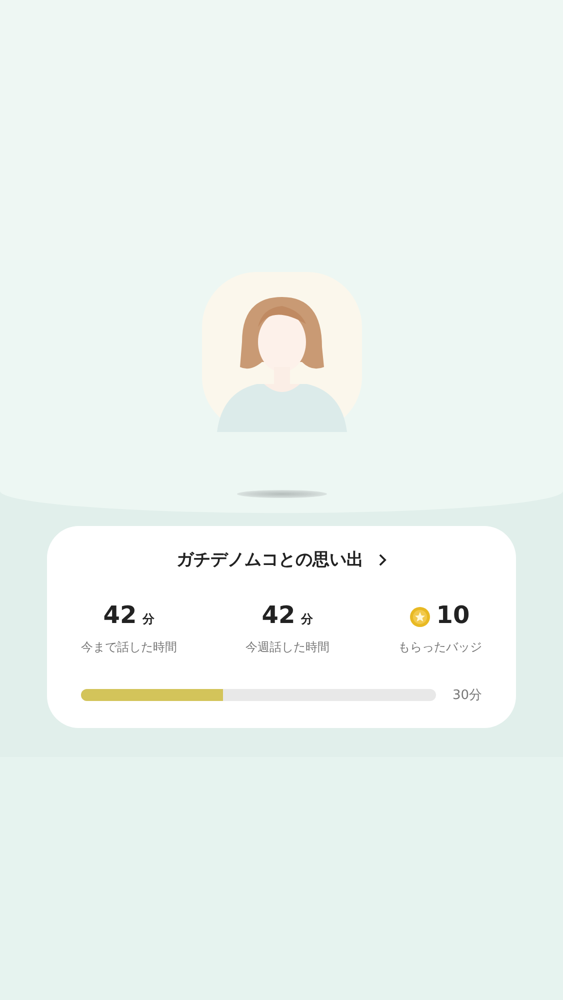 The height and width of the screenshot is (1000, 563). Describe the element at coordinates (382, 560) in the screenshot. I see `chevron-right-icon` at that location.